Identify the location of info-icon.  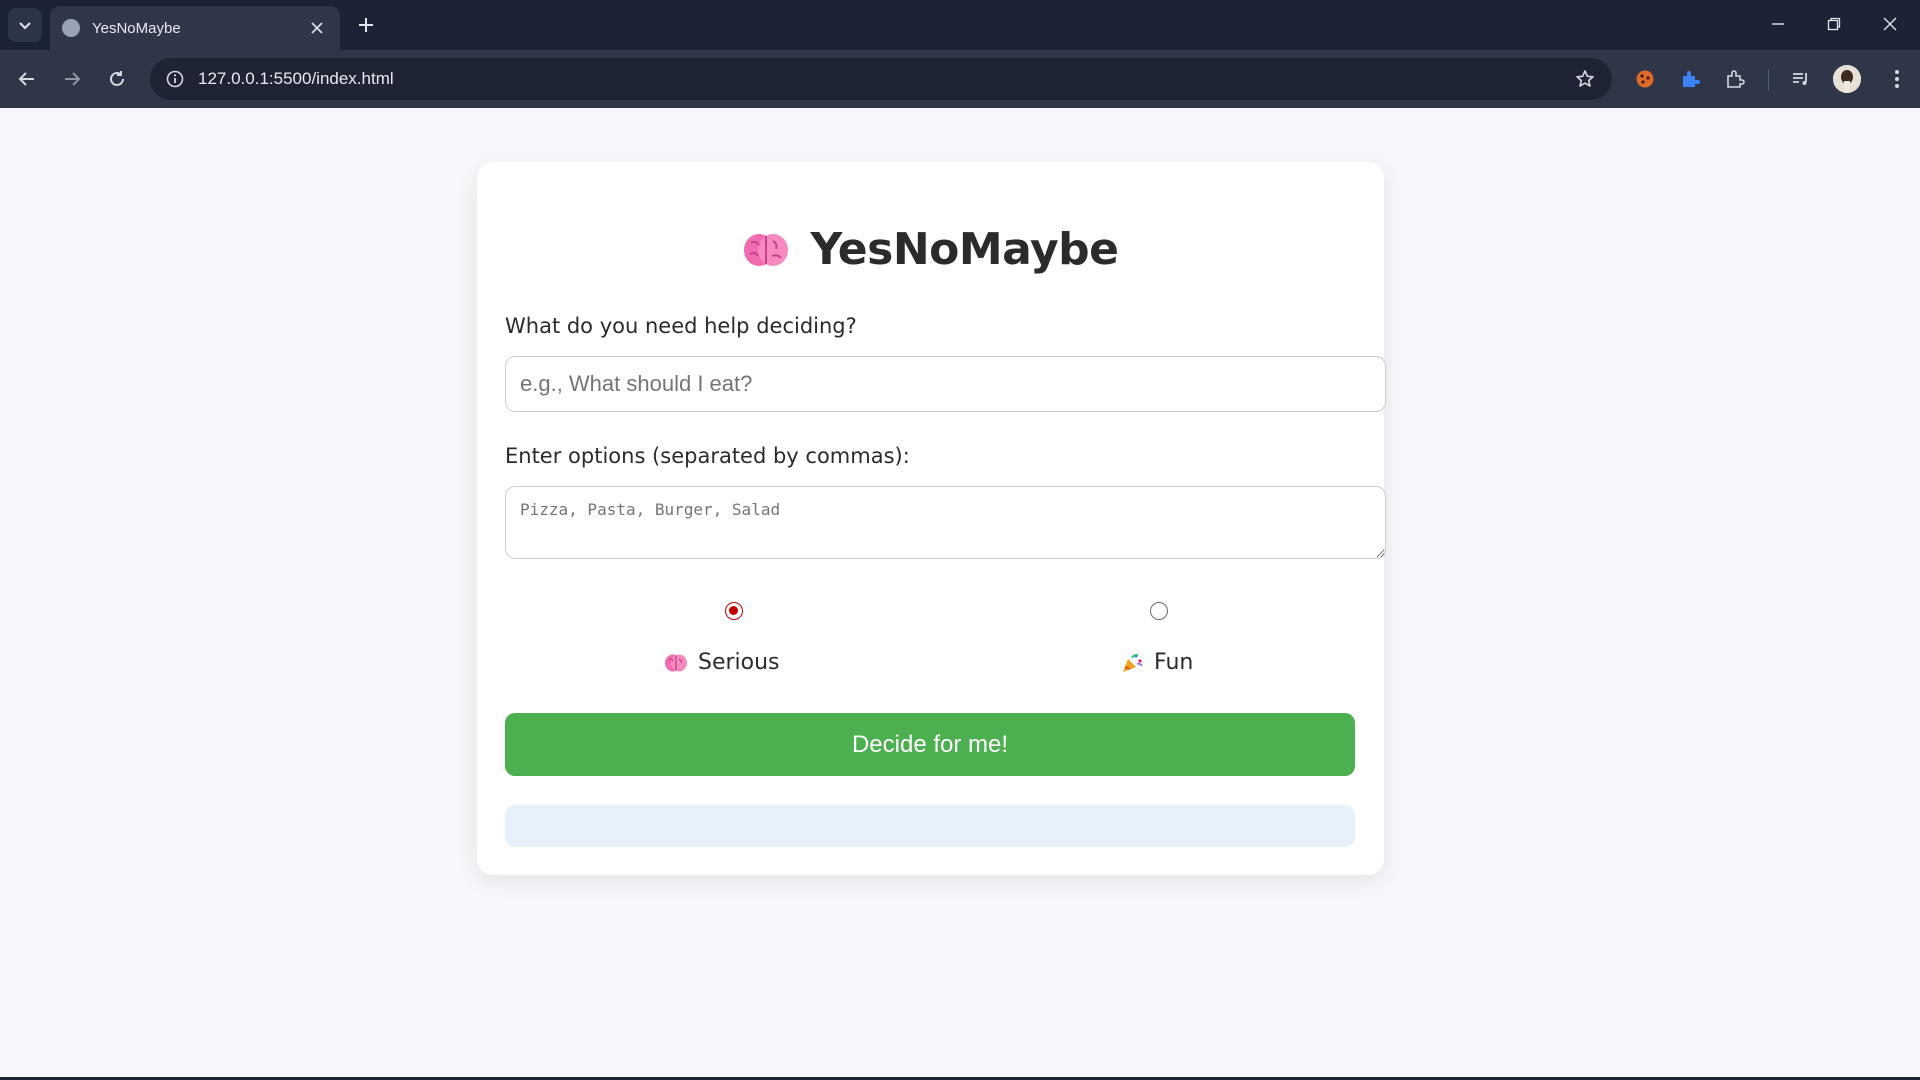
(175, 79).